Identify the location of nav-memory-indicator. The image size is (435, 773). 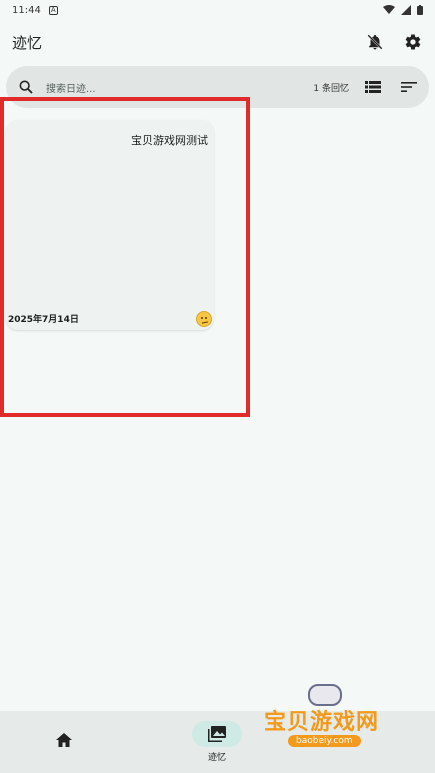
(217, 734).